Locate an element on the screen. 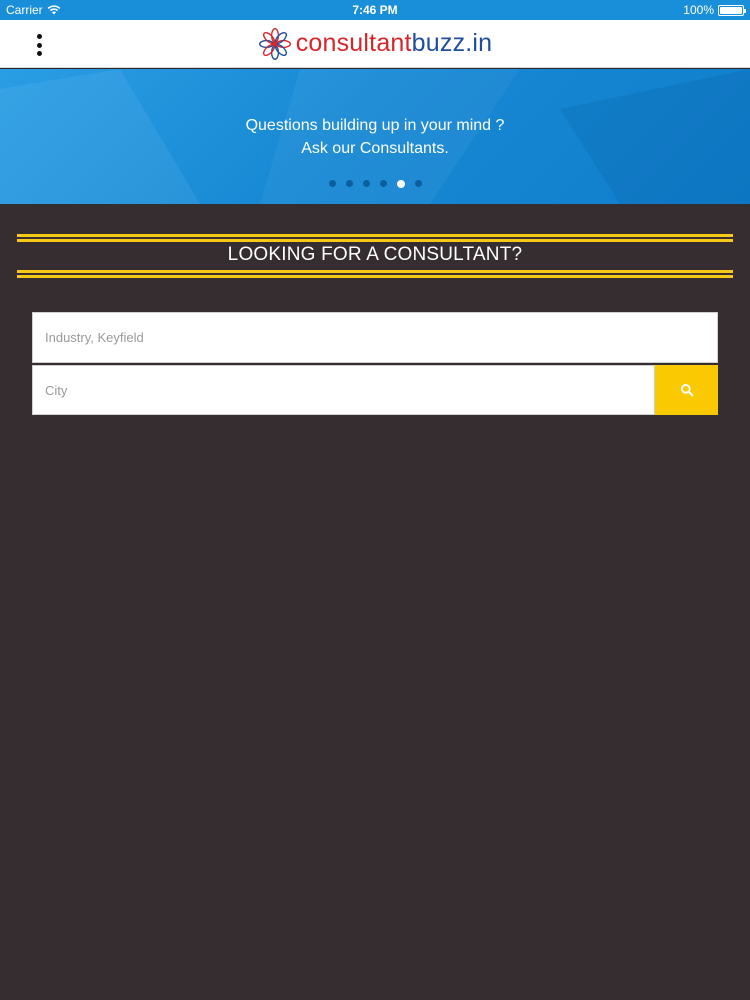 The image size is (750, 1000). keyfield-field is located at coordinates (375, 337).